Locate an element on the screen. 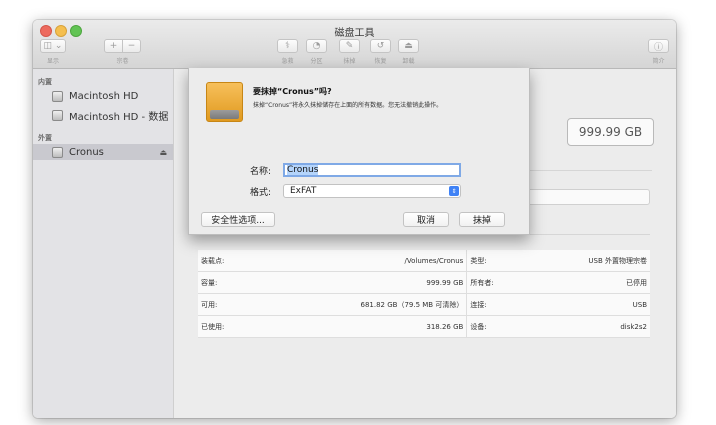 The width and height of the screenshot is (716, 425). info-value: disk2s2 is located at coordinates (587, 326).